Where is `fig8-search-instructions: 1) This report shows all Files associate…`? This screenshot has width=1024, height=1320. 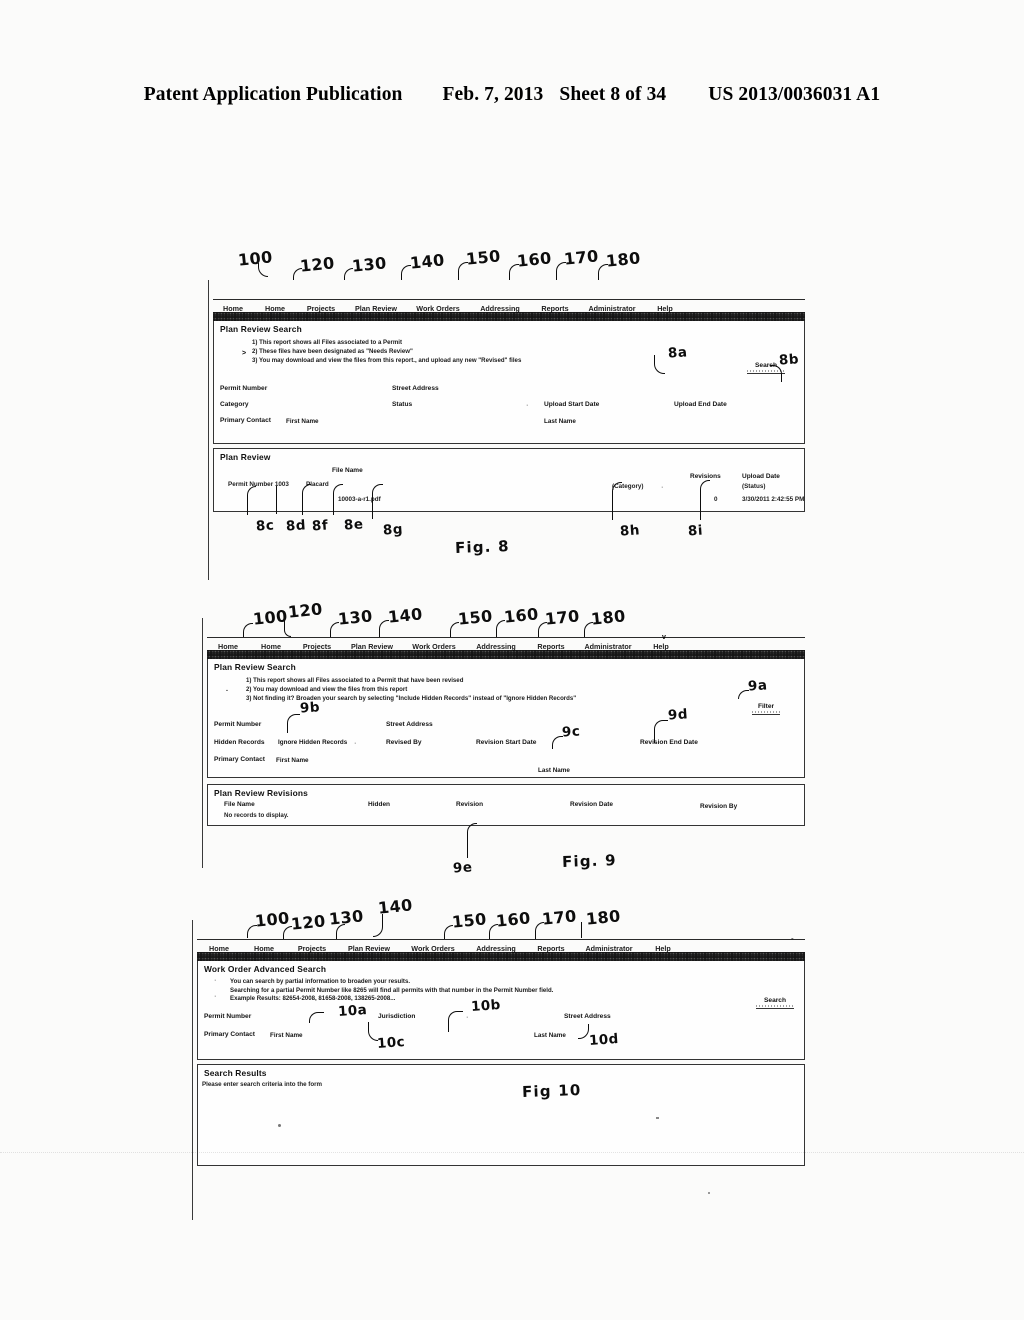 fig8-search-instructions: 1) This report shows all Files associate… is located at coordinates (509, 350).